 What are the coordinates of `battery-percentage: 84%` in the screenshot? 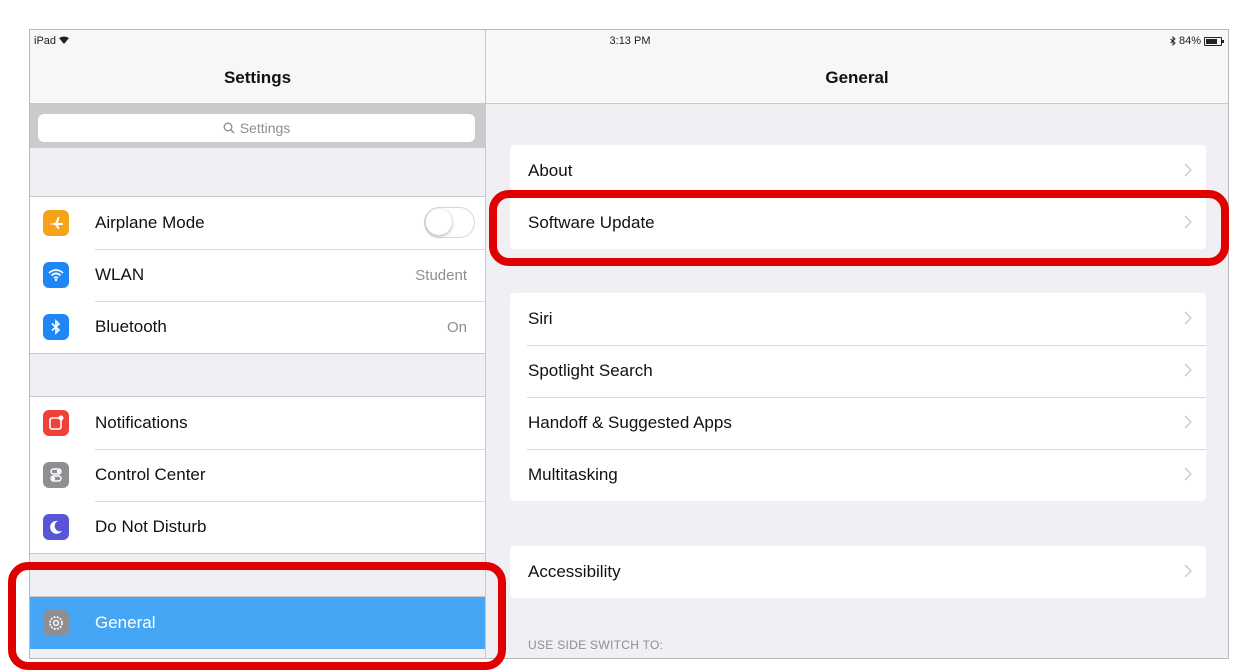 It's located at (1189, 41).